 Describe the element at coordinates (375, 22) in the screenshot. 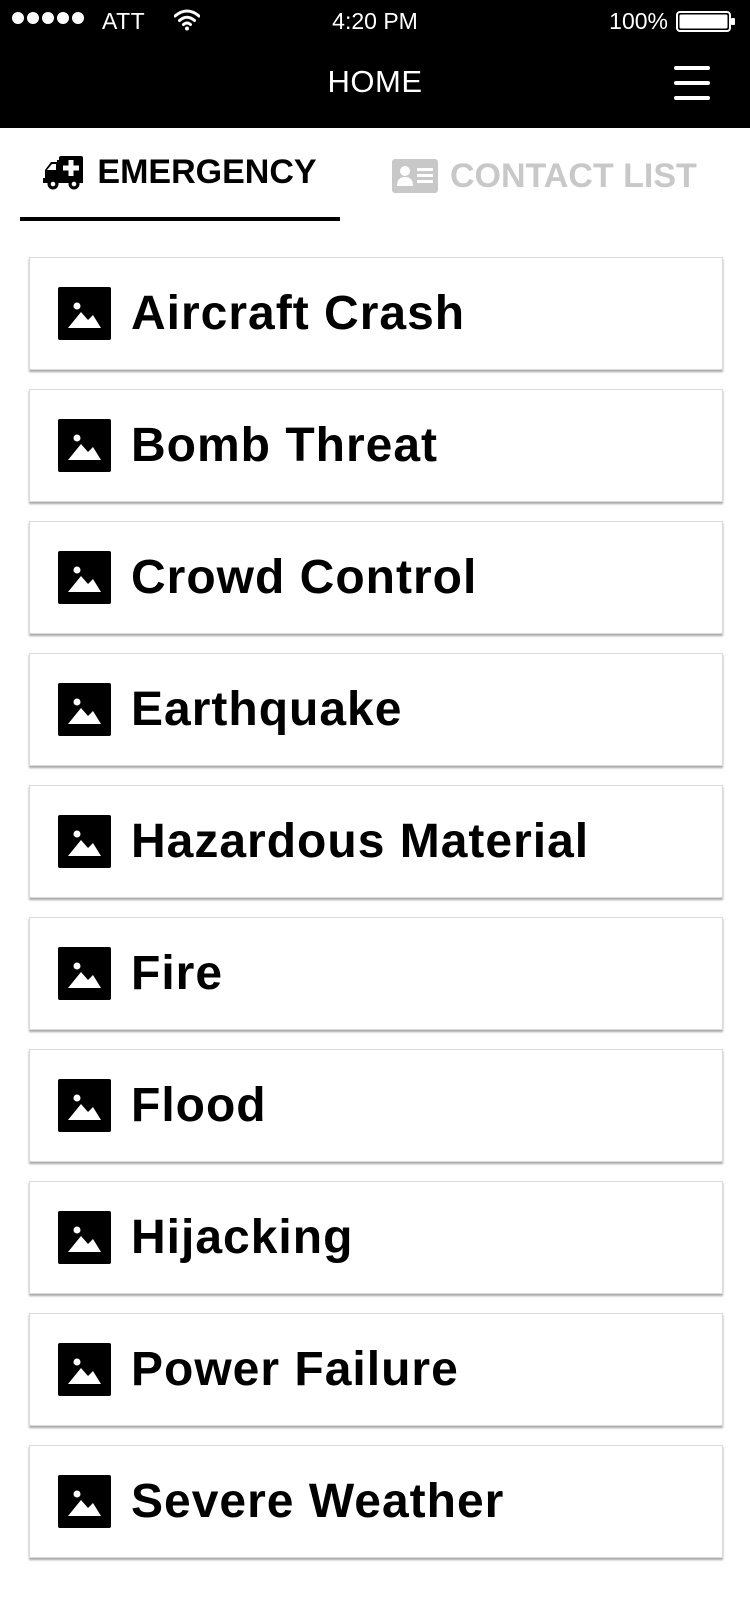

I see `status-bar: ATT 4:20 PM 100%` at that location.